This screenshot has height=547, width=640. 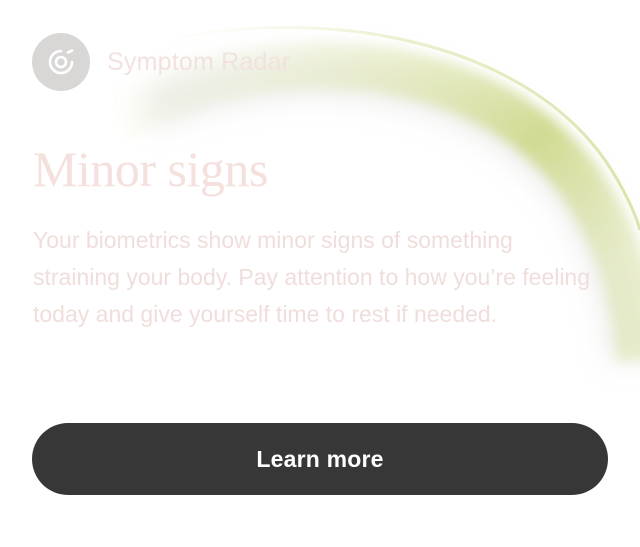 What do you see at coordinates (61, 62) in the screenshot?
I see `radar-icon` at bounding box center [61, 62].